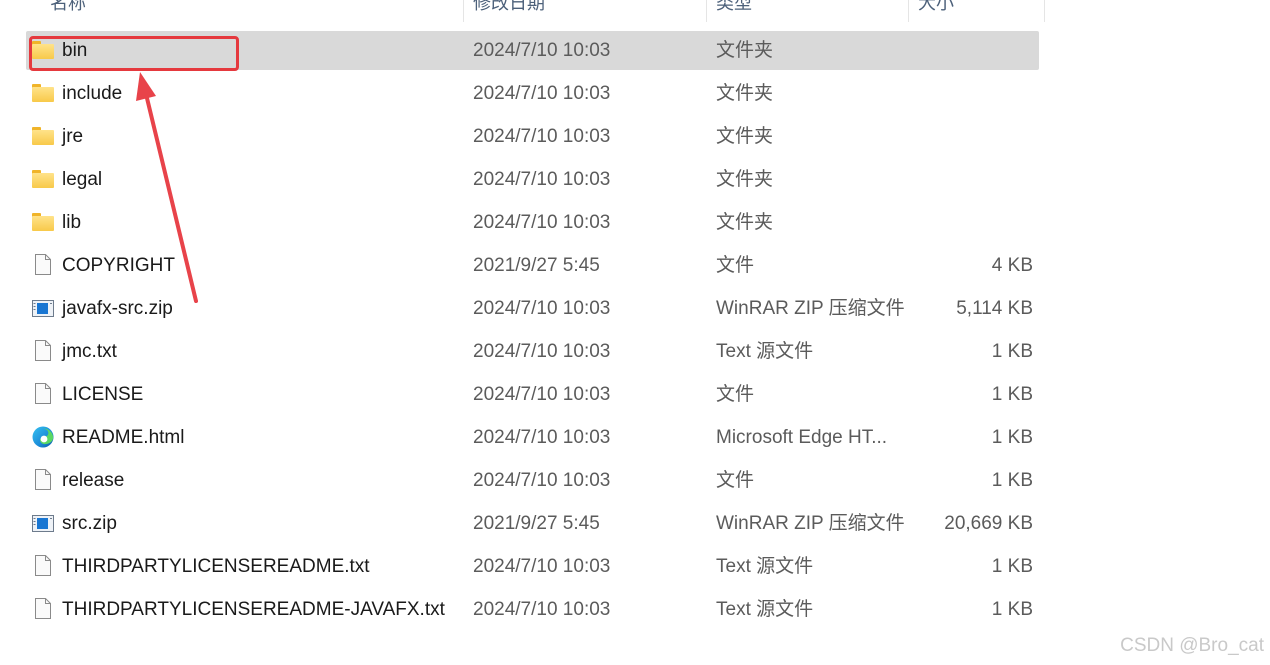 Image resolution: width=1270 pixels, height=665 pixels. I want to click on file-row: COPYRIGHT 2021/9/27 5:45 文件 4 KB, so click(532, 265).